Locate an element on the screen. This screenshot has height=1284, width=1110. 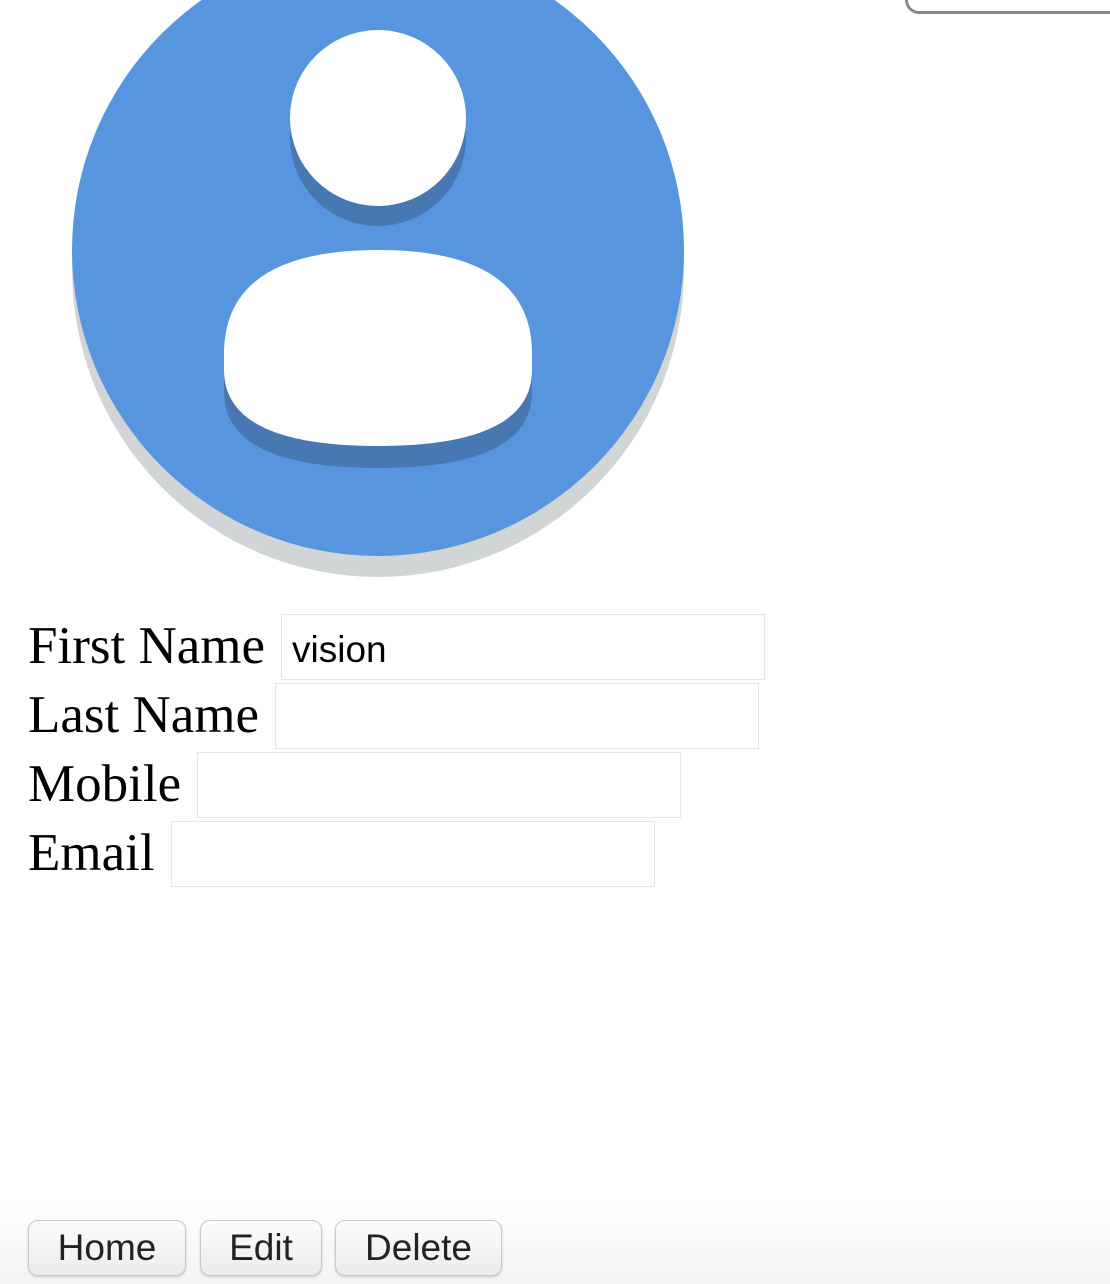
first-name-row: First Name is located at coordinates (396, 646).